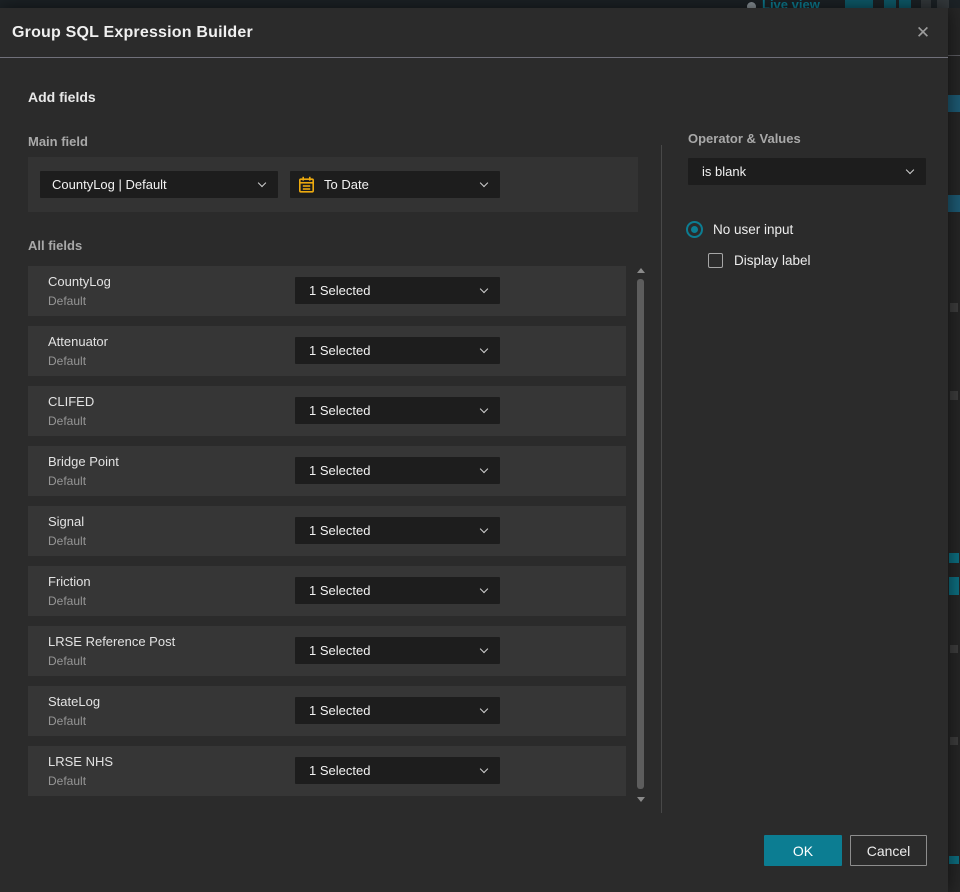 This screenshot has height=892, width=960. I want to click on scrollbar-thumb, so click(640, 534).